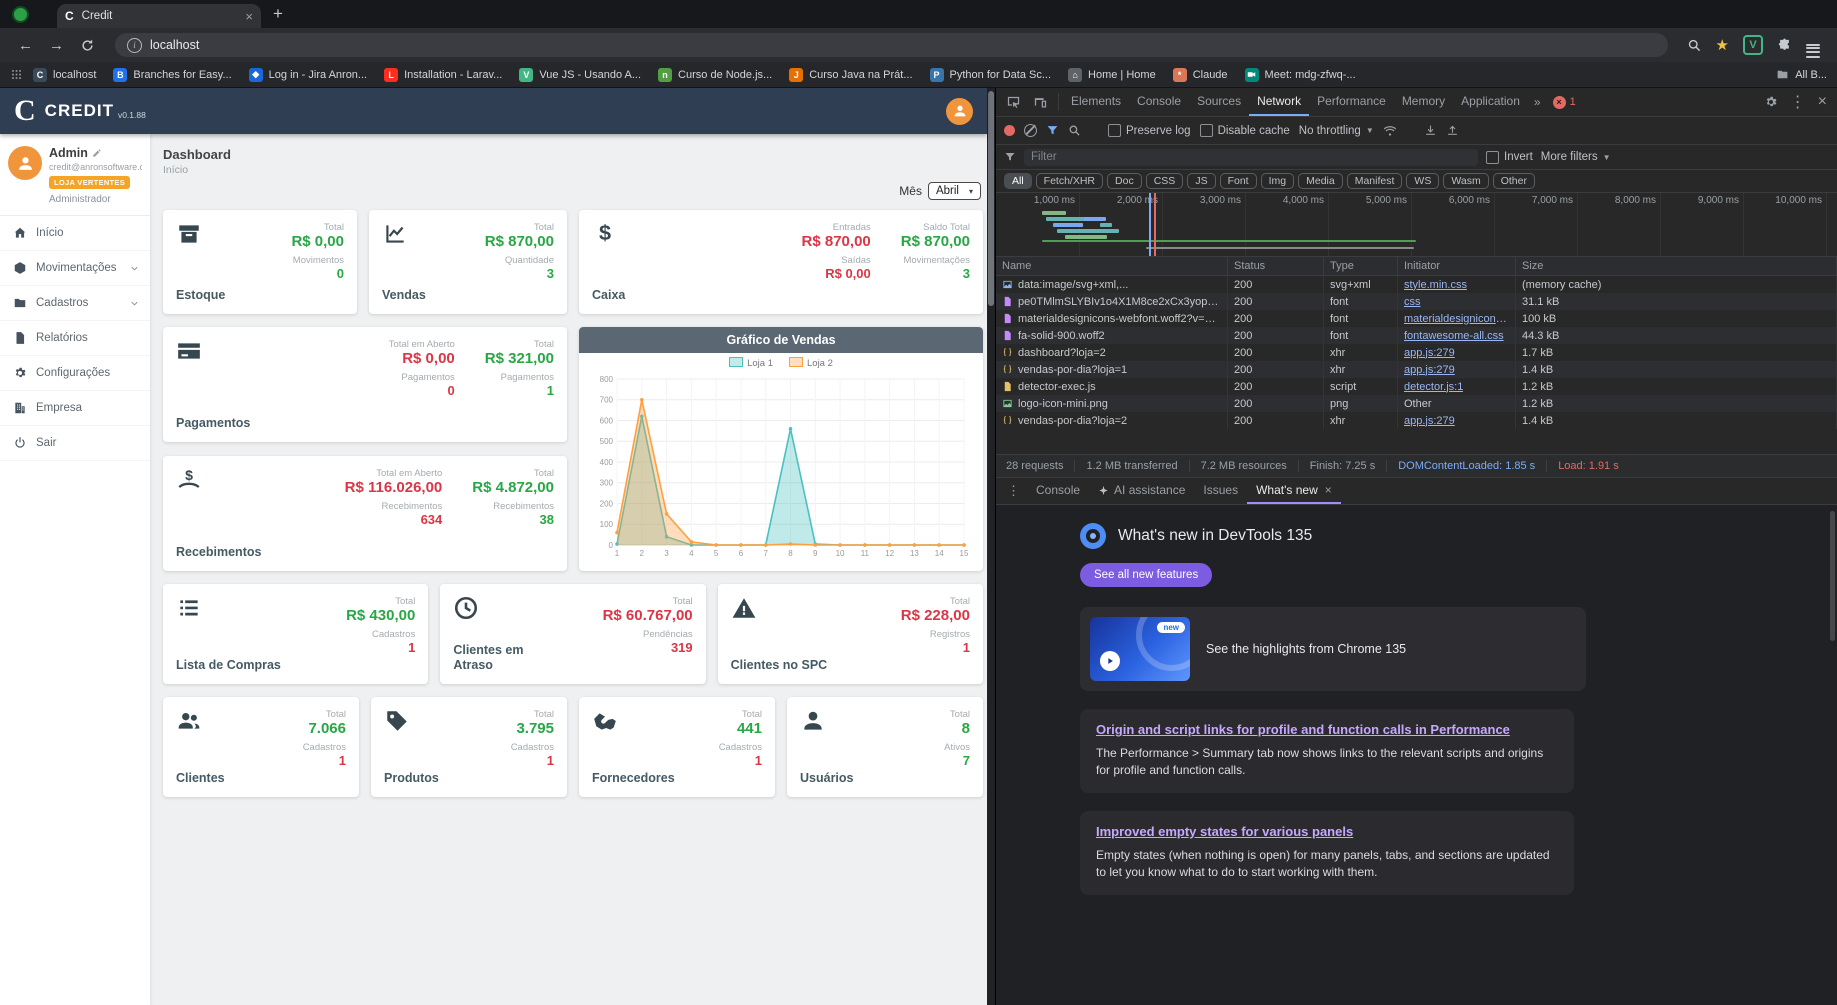  What do you see at coordinates (1096, 102) in the screenshot?
I see `devtools-tab-elements: Elements` at bounding box center [1096, 102].